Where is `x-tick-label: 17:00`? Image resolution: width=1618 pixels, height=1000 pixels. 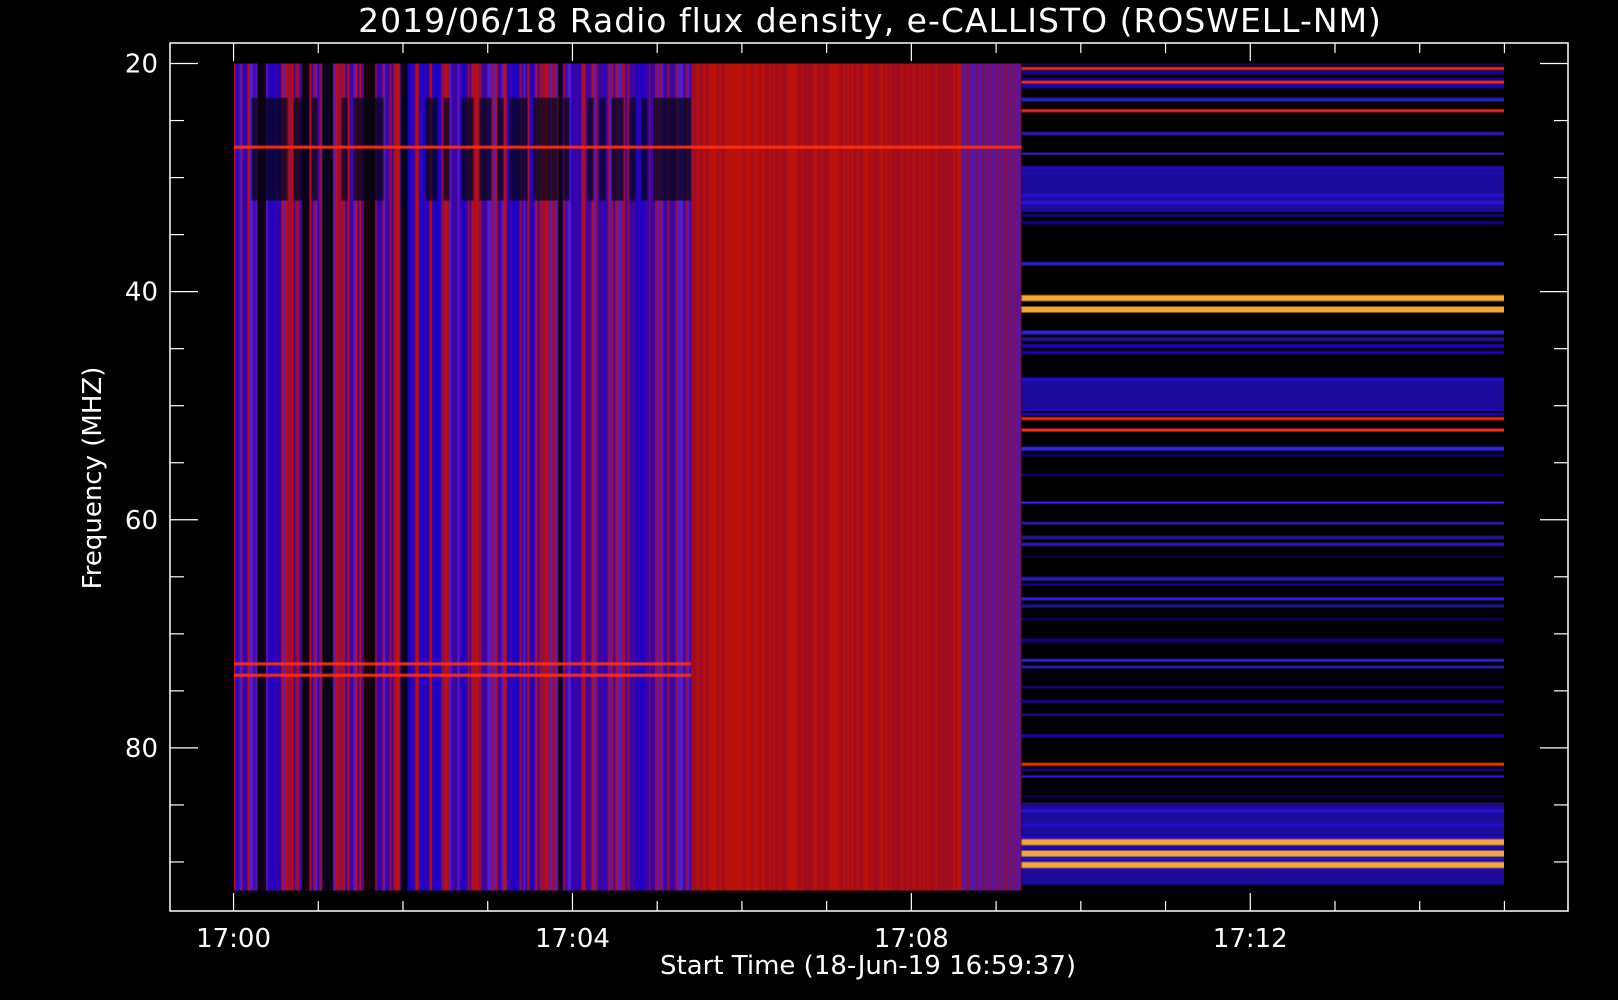 x-tick-label: 17:00 is located at coordinates (233, 939).